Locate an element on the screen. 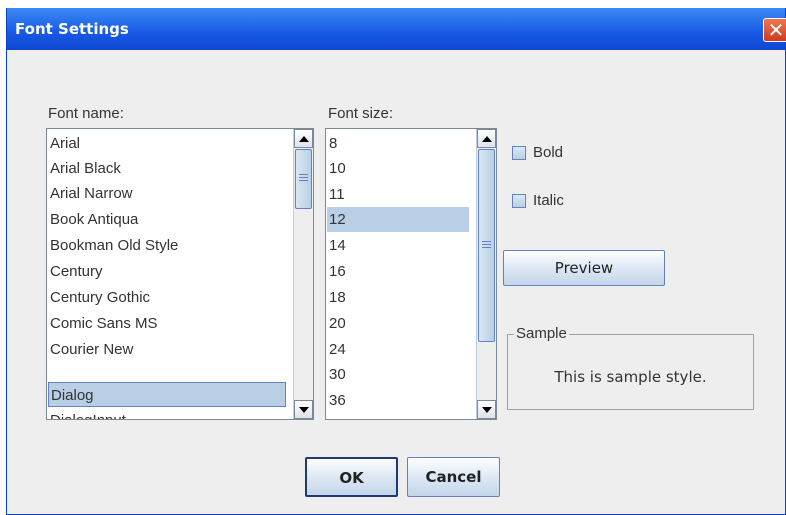 The width and height of the screenshot is (786, 515). font-size-item: 14 is located at coordinates (398, 245).